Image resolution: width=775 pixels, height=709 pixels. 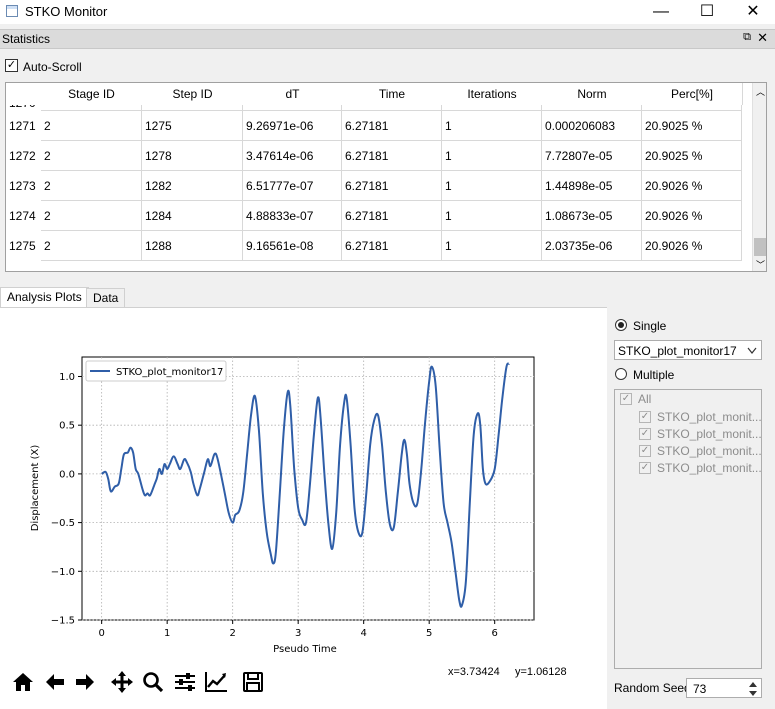 I want to click on row-header: 1271, so click(x=22, y=126).